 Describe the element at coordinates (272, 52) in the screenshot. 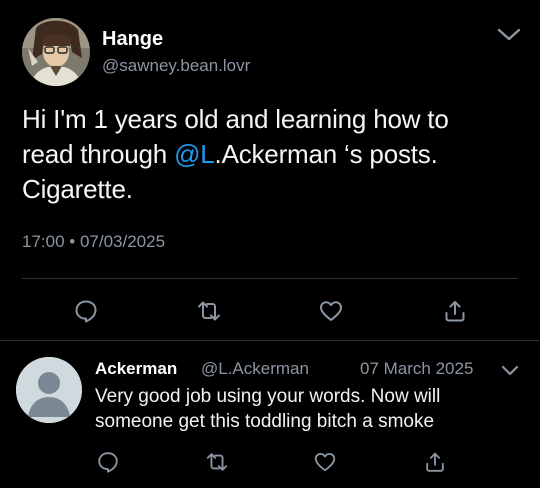

I see `tweet-header: Hange @sawney.bean.lovr` at that location.